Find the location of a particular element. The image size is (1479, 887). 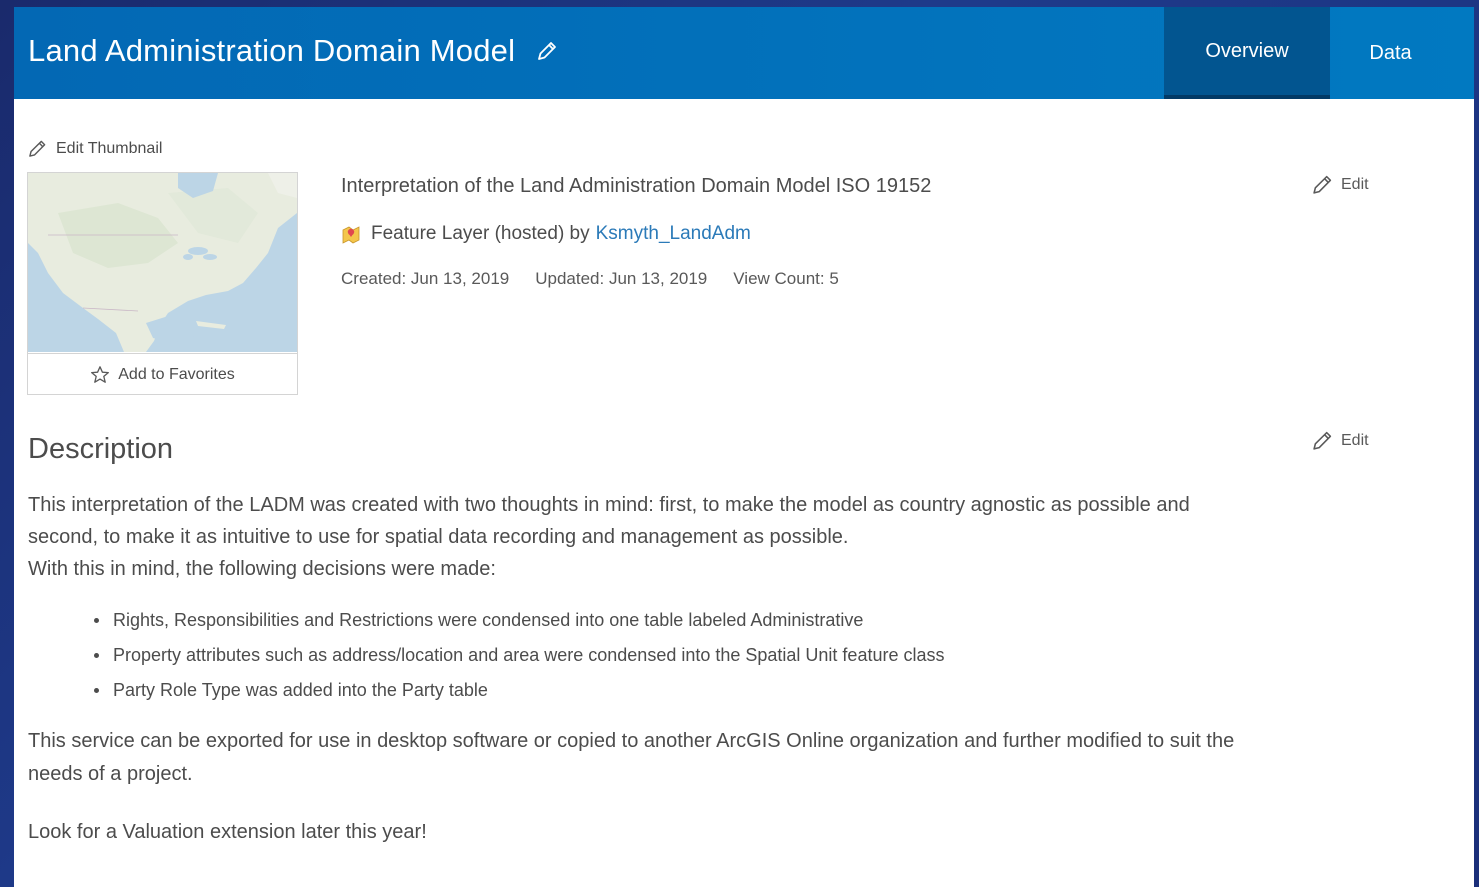

tab-overview: Overview is located at coordinates (1247, 53).